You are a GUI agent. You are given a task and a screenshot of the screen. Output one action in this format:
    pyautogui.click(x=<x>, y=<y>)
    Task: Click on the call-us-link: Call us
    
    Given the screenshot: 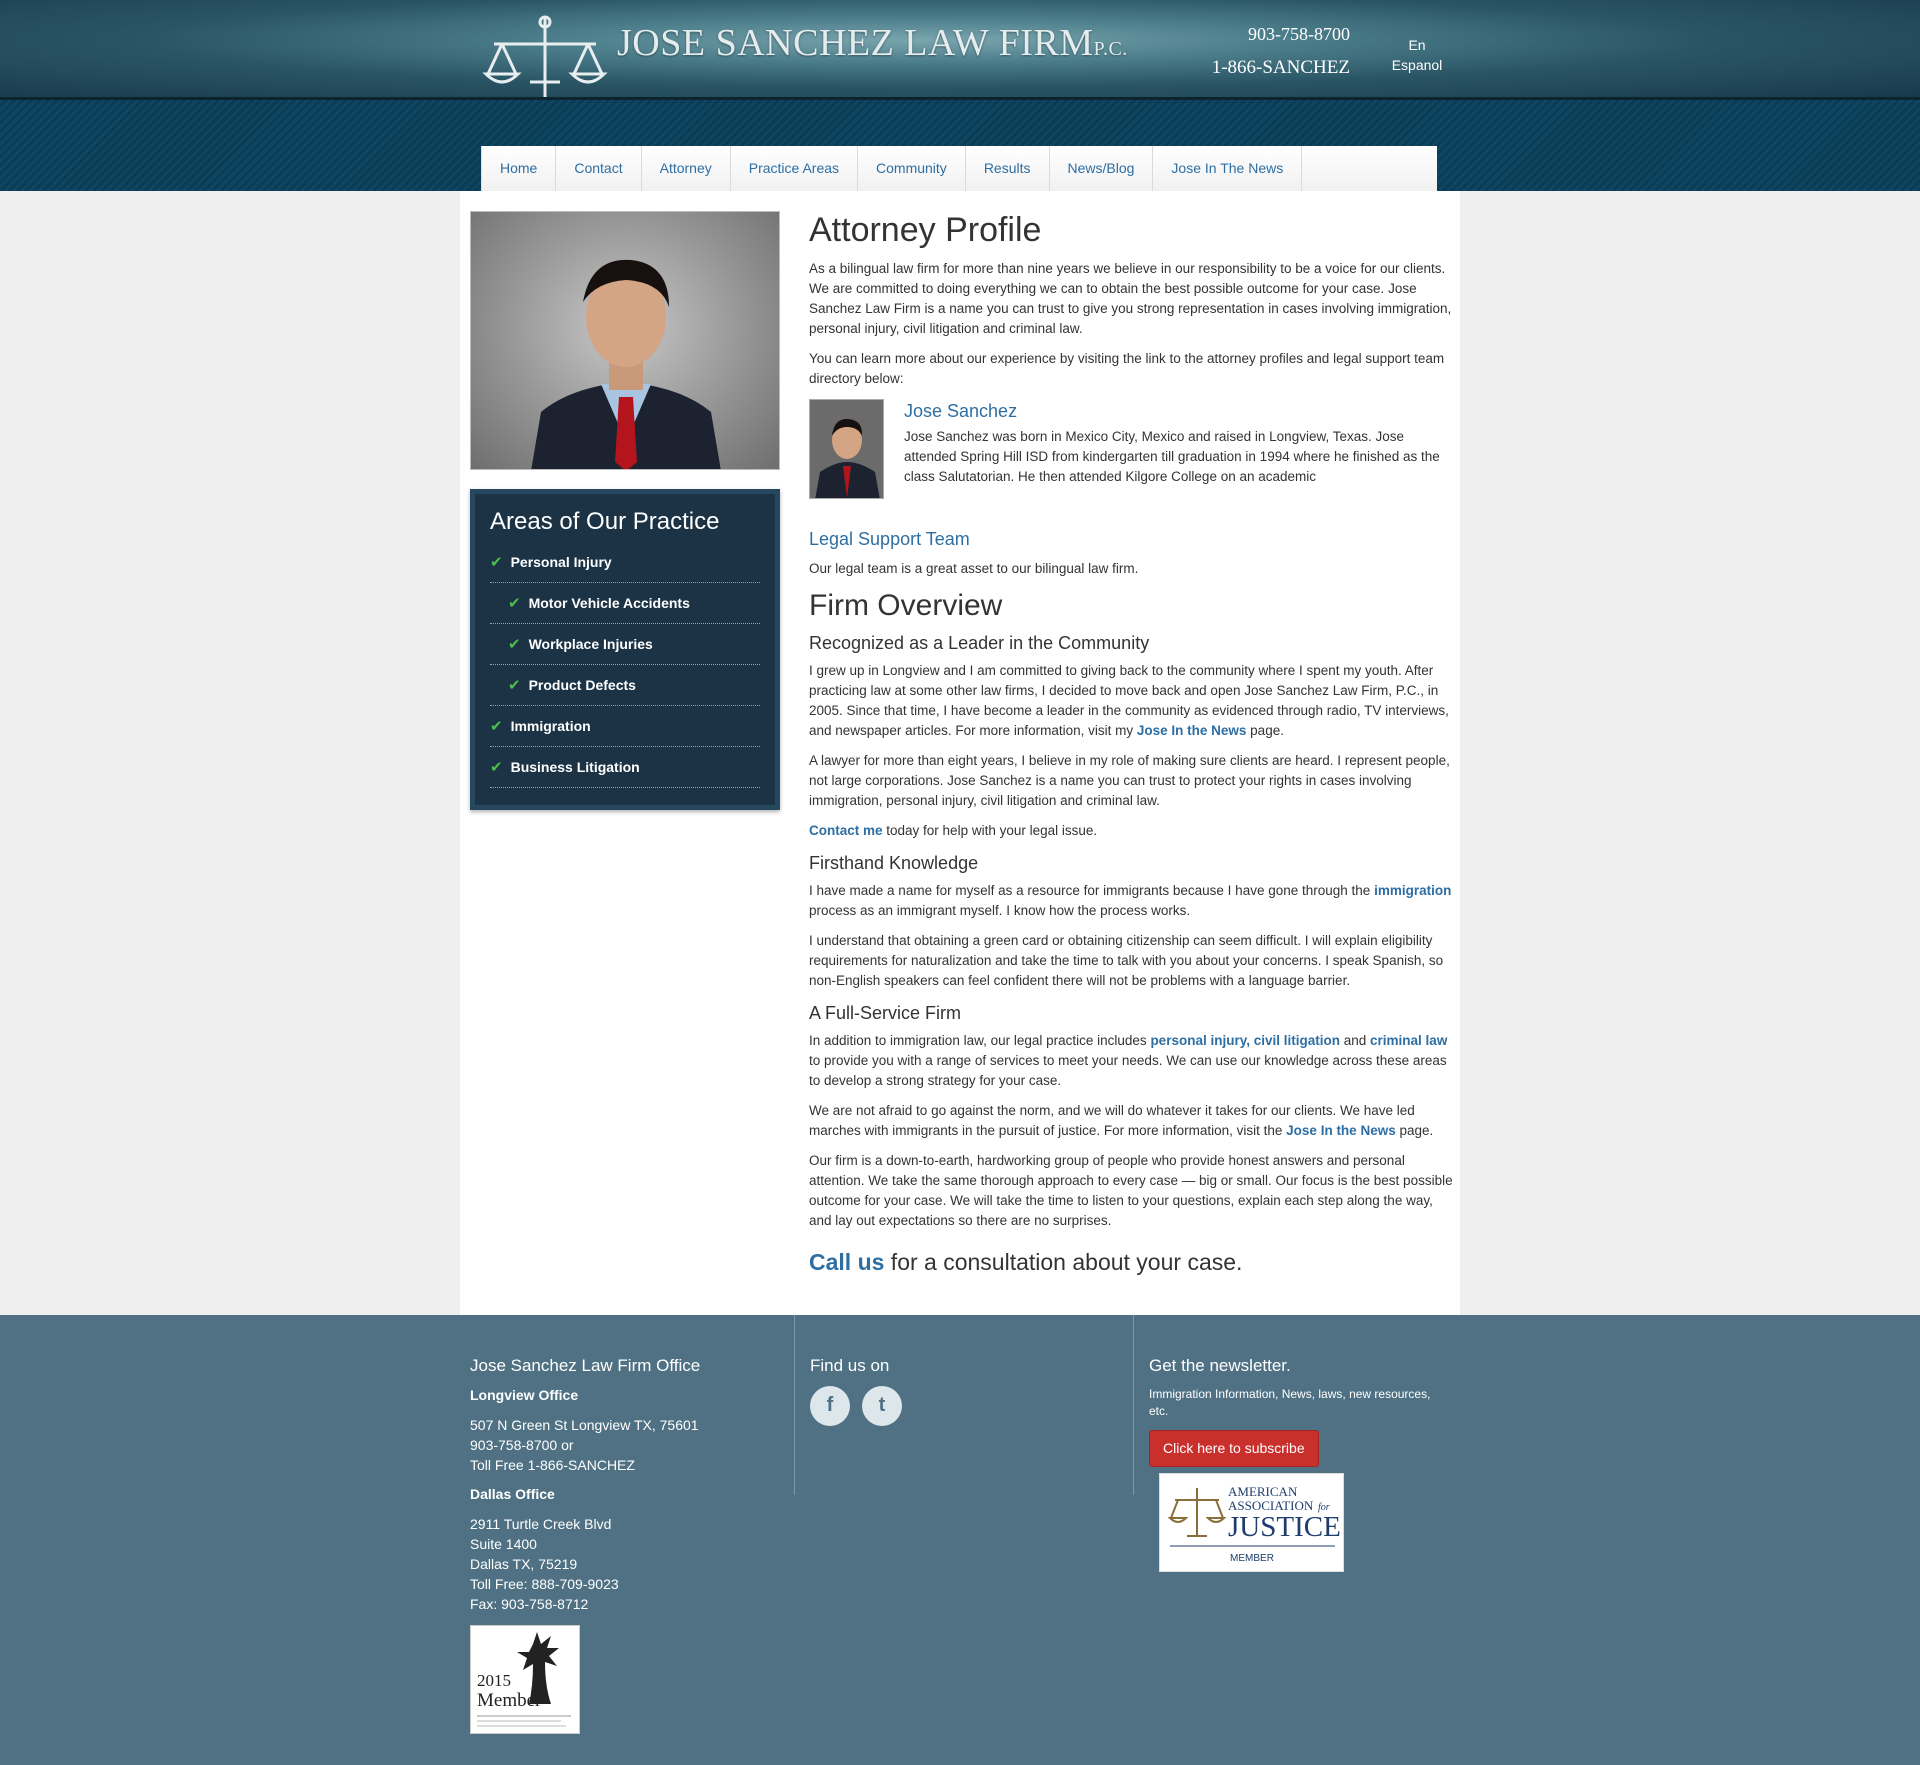 What is the action you would take?
    pyautogui.click(x=846, y=1262)
    